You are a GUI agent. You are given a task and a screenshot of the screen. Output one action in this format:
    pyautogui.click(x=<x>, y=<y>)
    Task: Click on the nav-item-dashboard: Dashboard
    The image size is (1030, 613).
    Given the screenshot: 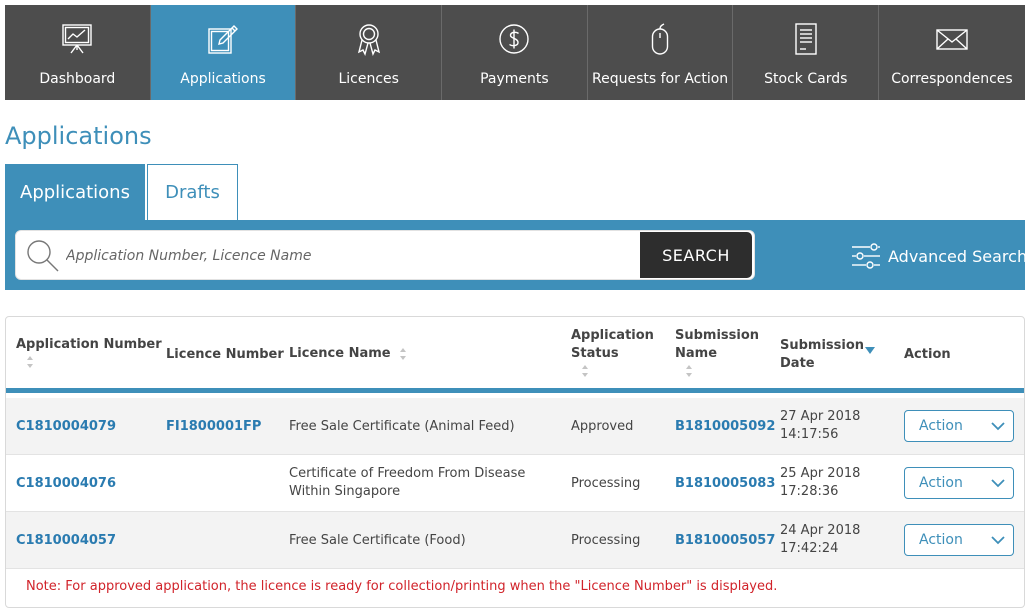 What is the action you would take?
    pyautogui.click(x=78, y=52)
    